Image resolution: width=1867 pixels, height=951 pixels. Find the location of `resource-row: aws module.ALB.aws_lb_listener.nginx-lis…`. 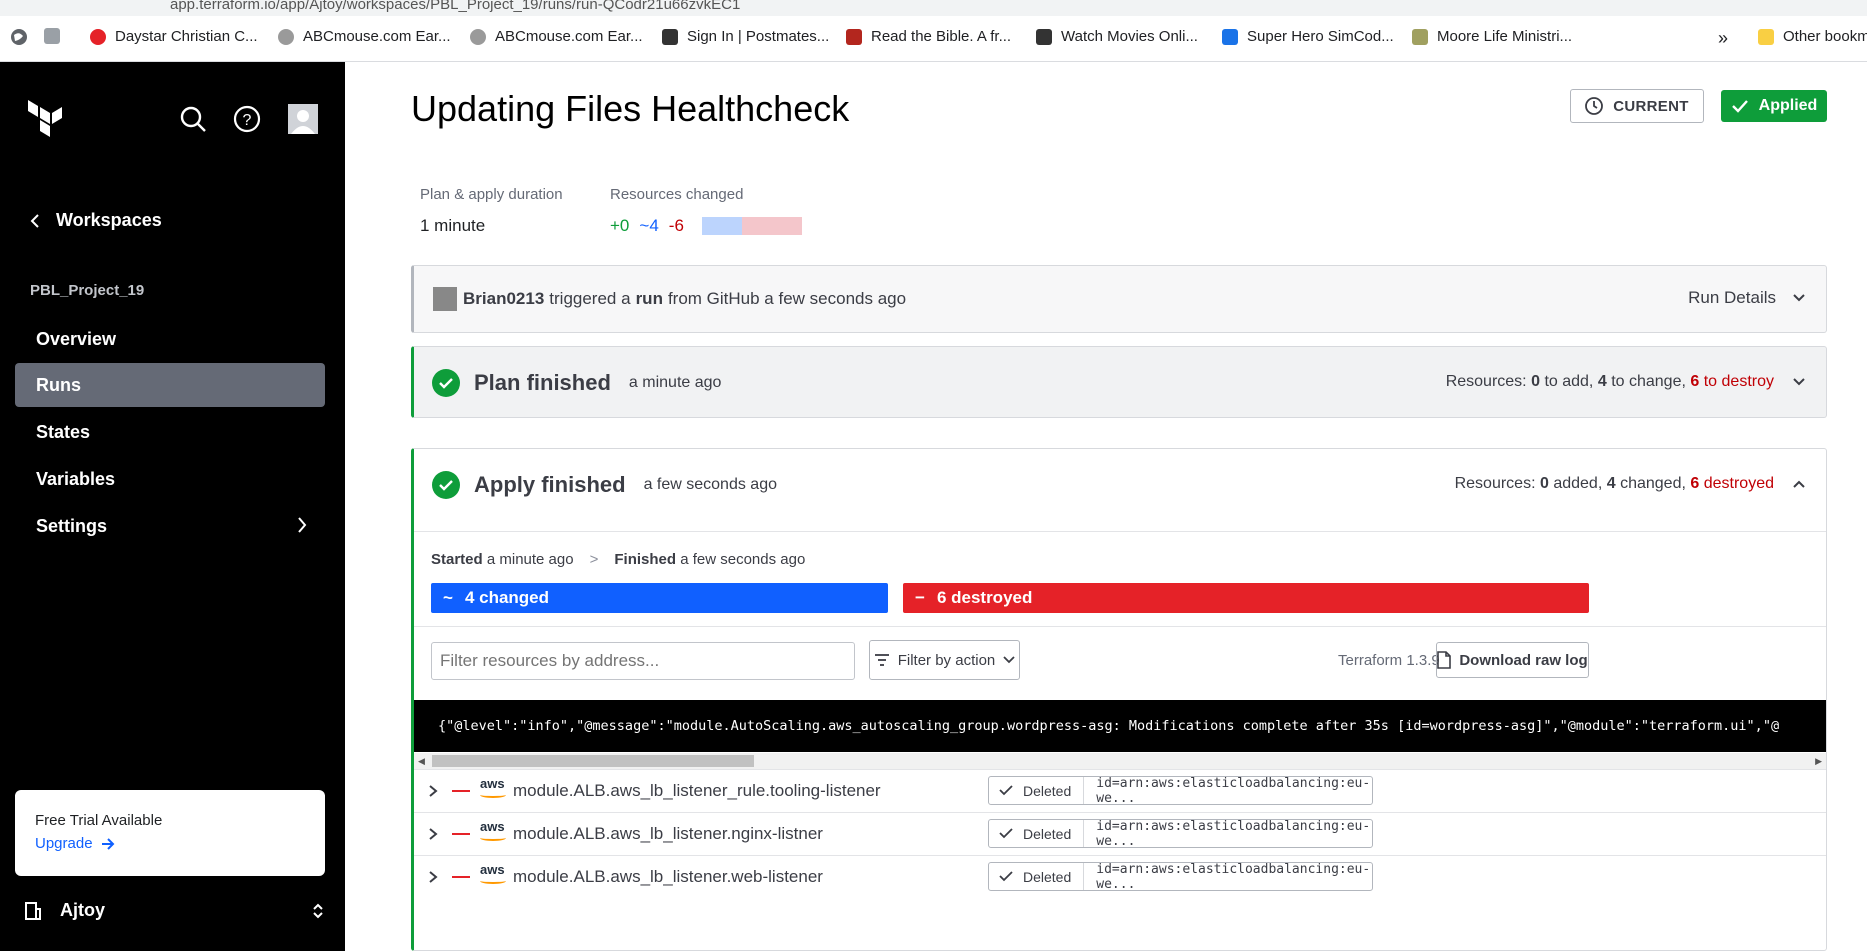

resource-row: aws module.ALB.aws_lb_listener.nginx-lis… is located at coordinates (1120, 833).